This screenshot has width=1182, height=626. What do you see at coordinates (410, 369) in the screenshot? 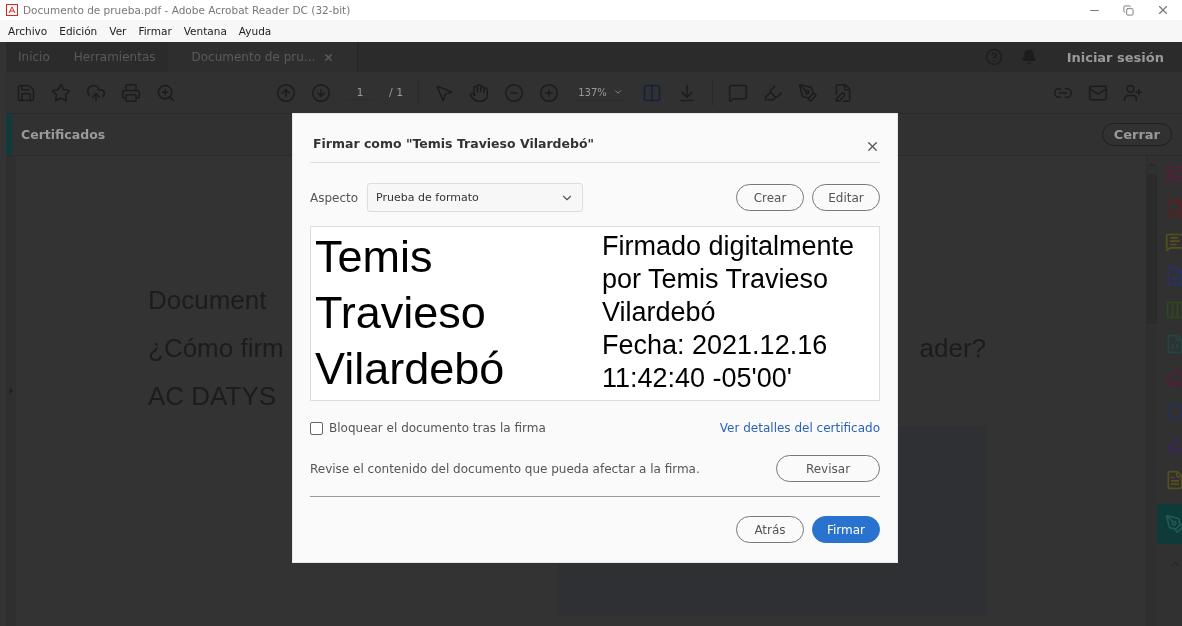
I see `signature-name: Vilardebó` at bounding box center [410, 369].